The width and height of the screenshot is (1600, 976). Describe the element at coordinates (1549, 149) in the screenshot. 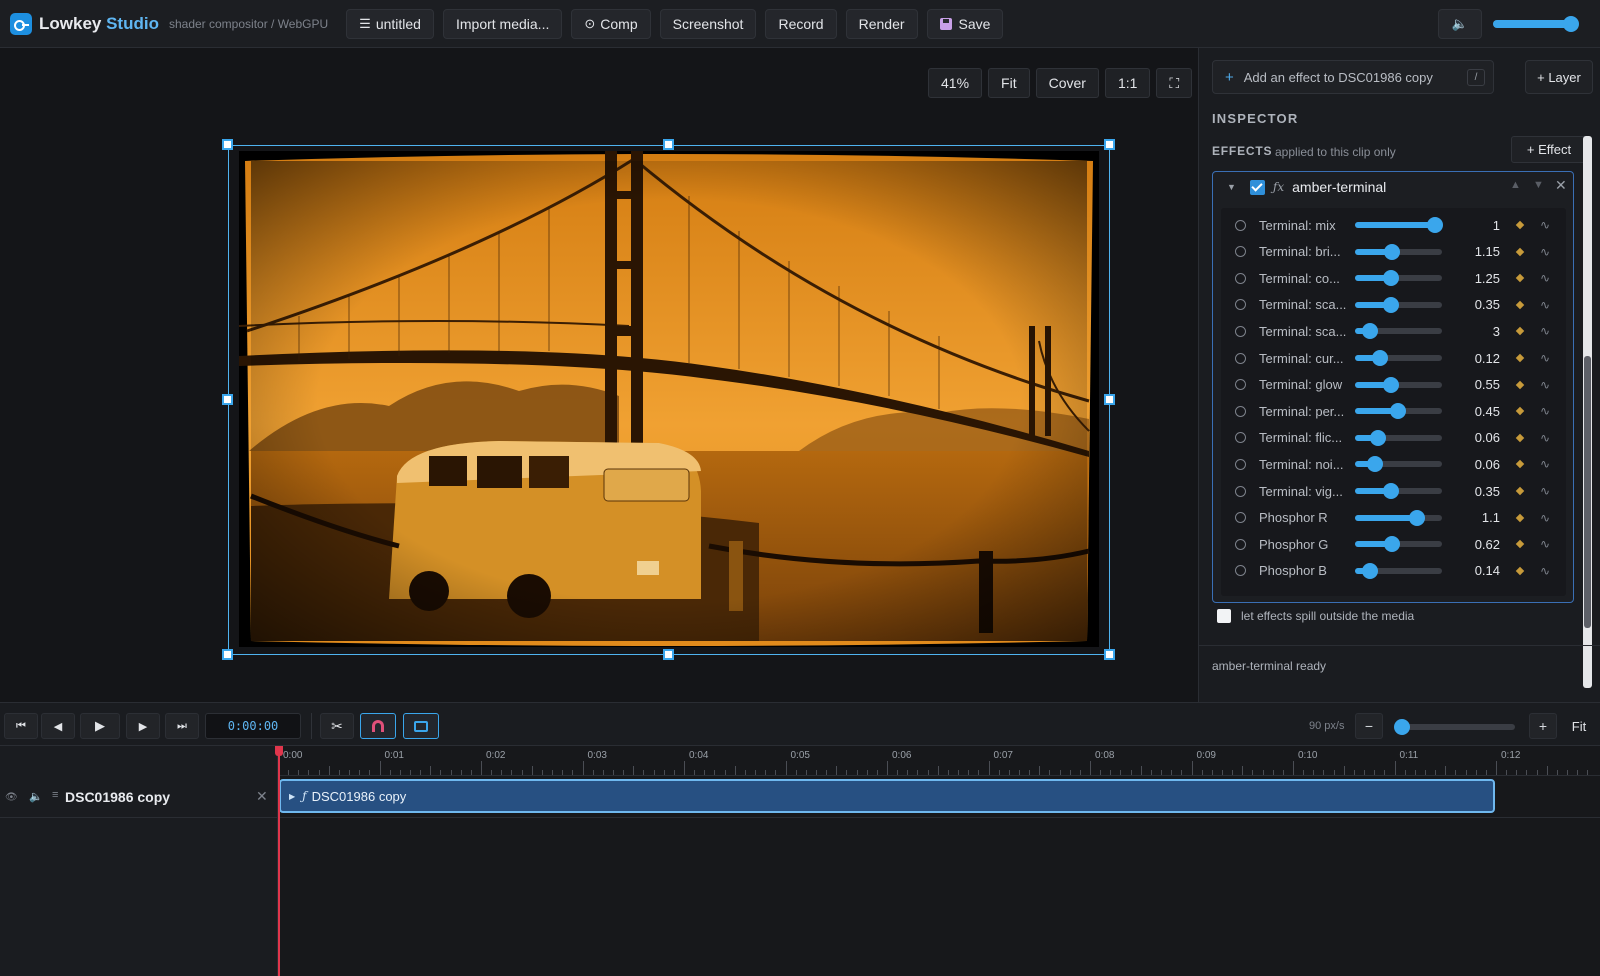

I see `add-effect-button: + Effect` at that location.